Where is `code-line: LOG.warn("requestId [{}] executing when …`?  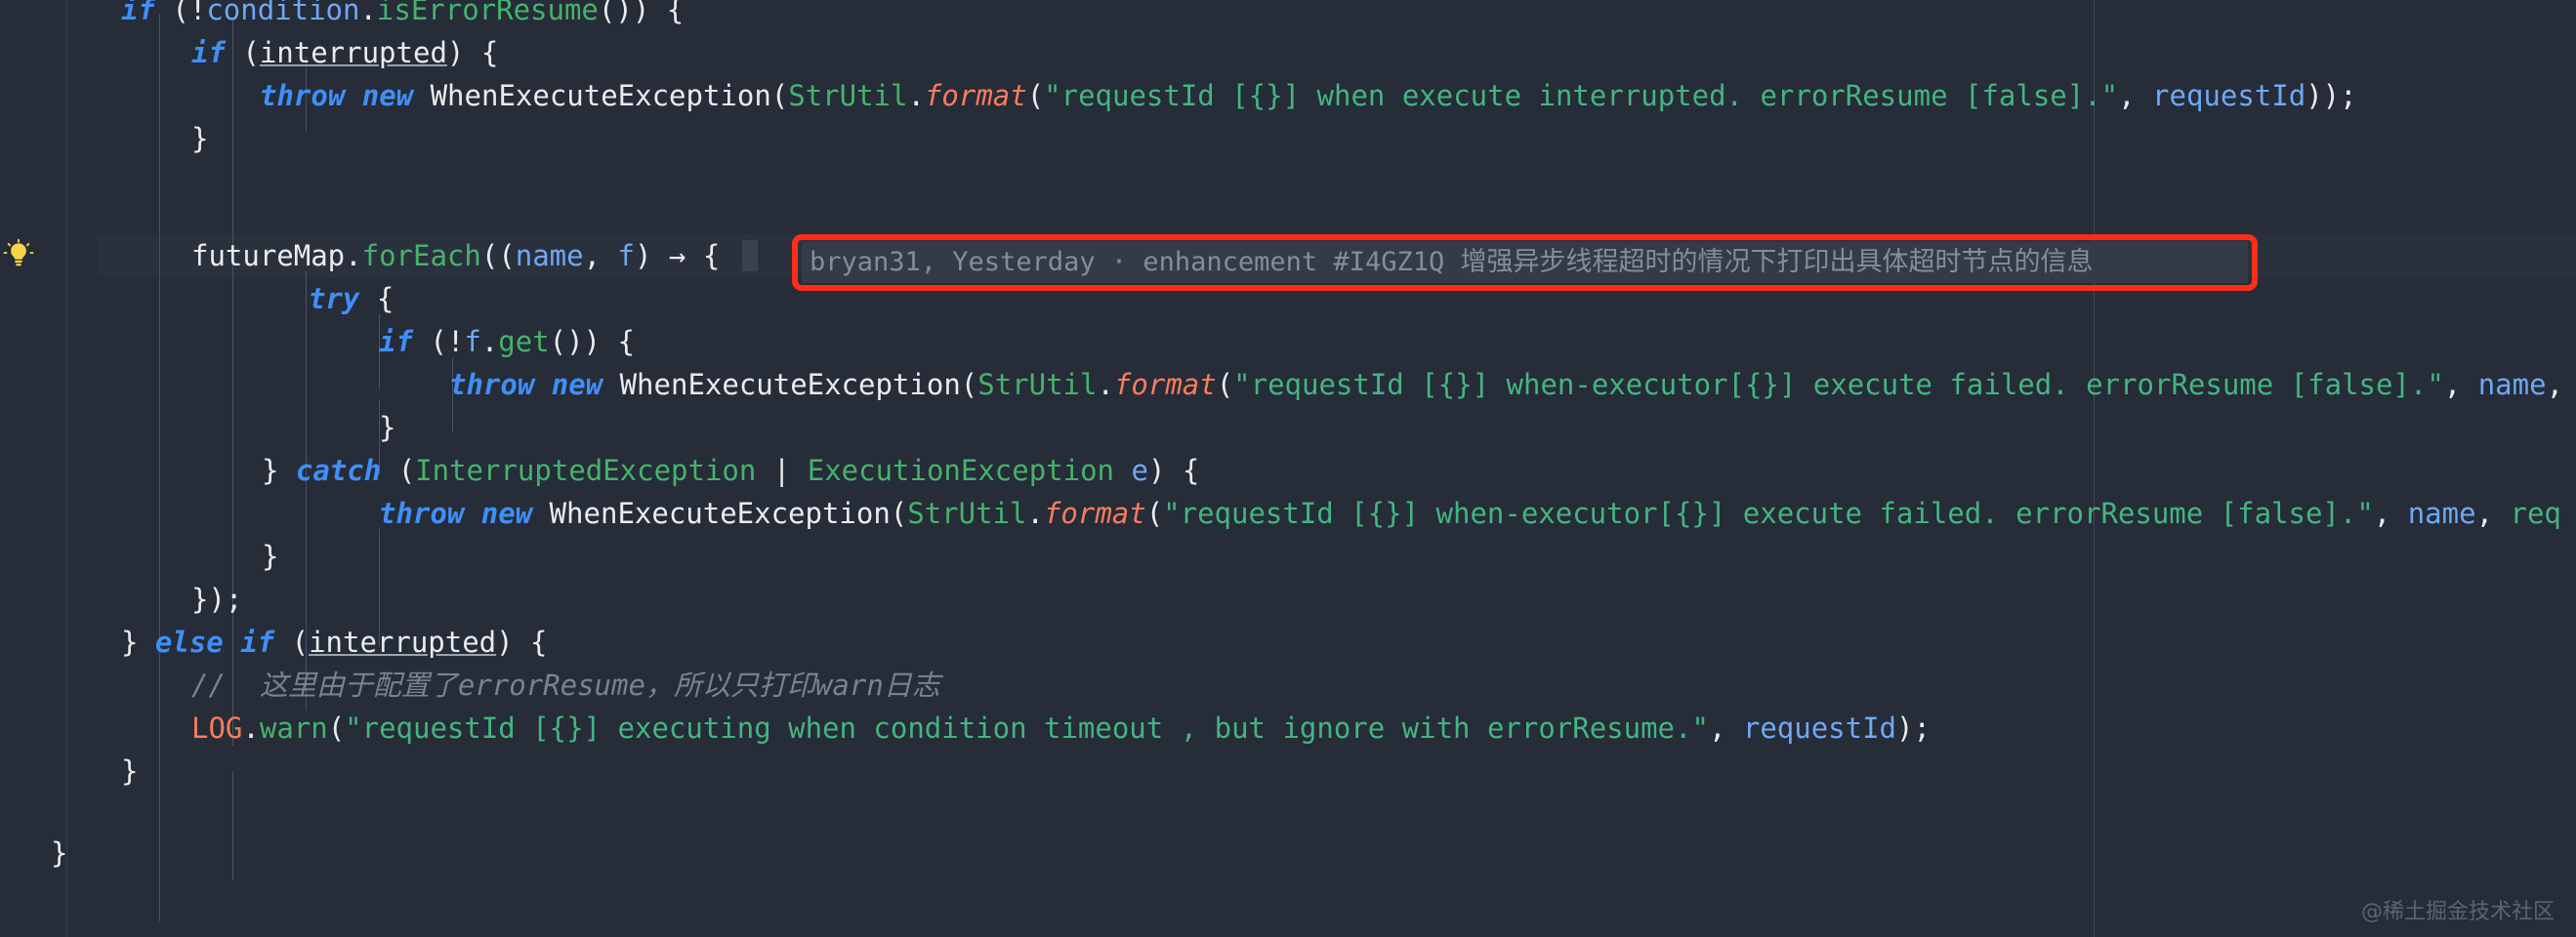 code-line: LOG.warn("requestId [{}] executing when … is located at coordinates (1061, 728).